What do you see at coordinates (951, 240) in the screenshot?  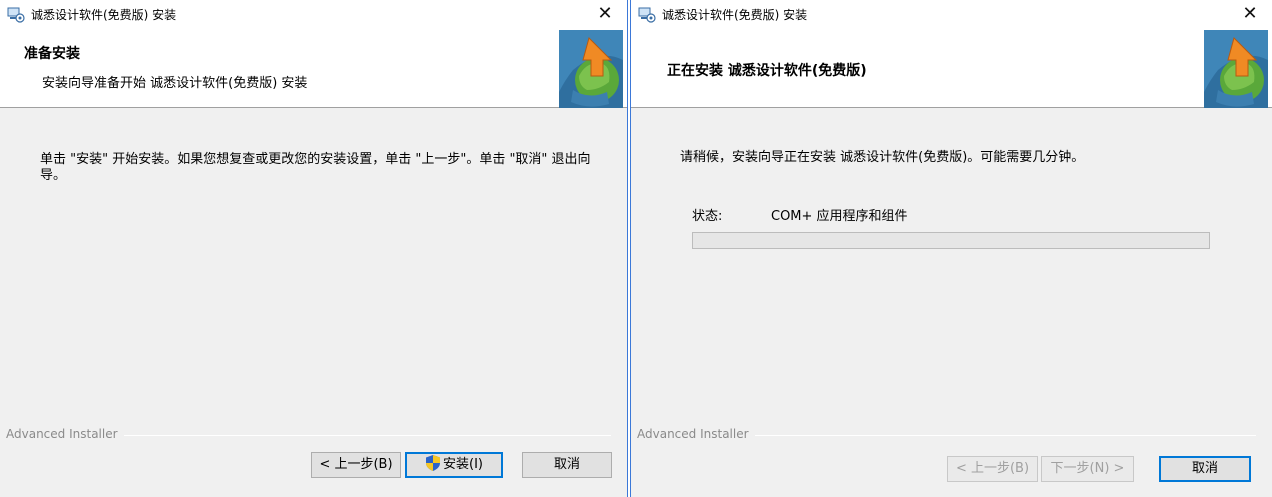 I see `install-progress-bar` at bounding box center [951, 240].